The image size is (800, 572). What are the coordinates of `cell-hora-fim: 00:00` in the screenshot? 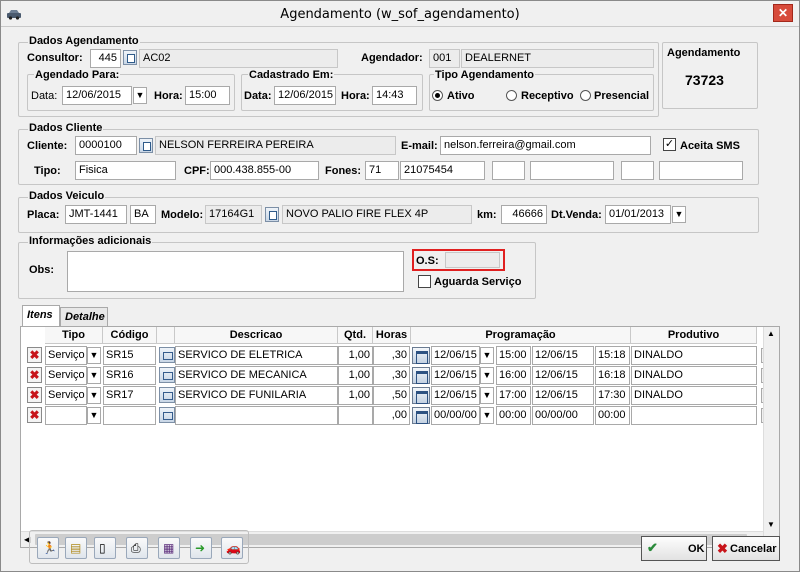 It's located at (612, 415).